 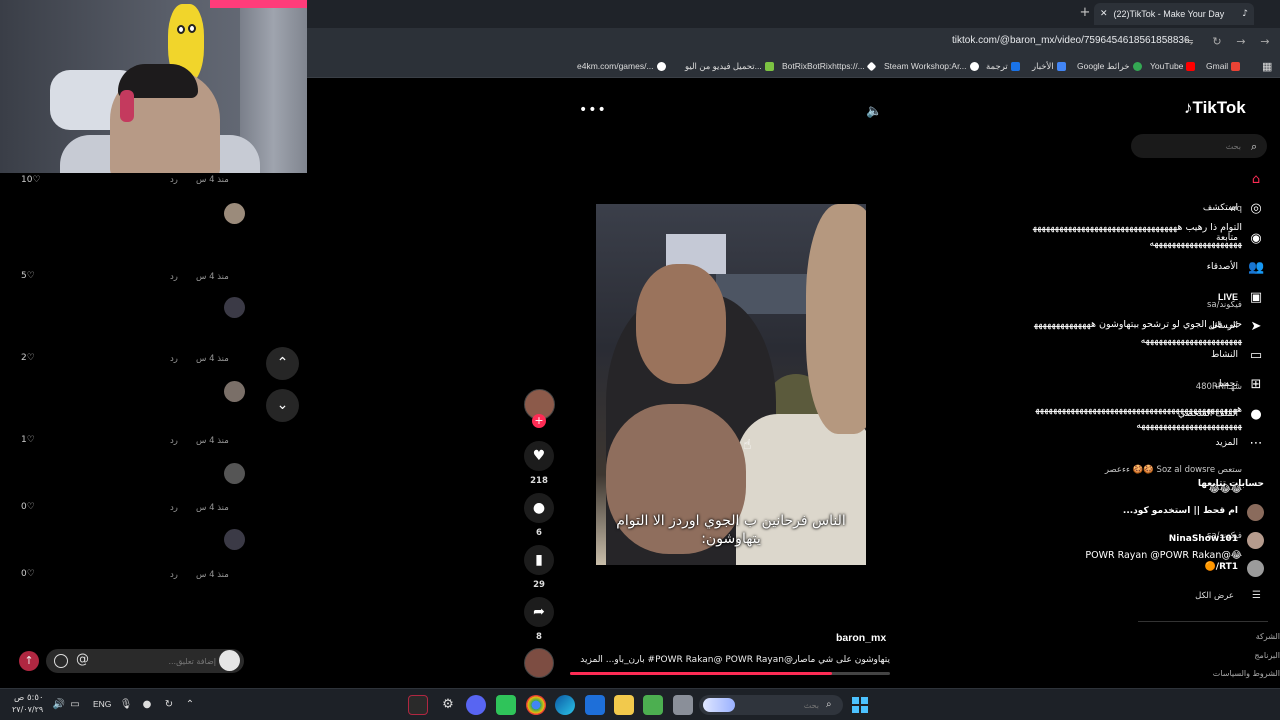 I want to click on sidebar-item-profile: الملف الشخصي ●, so click(x=1205, y=416).